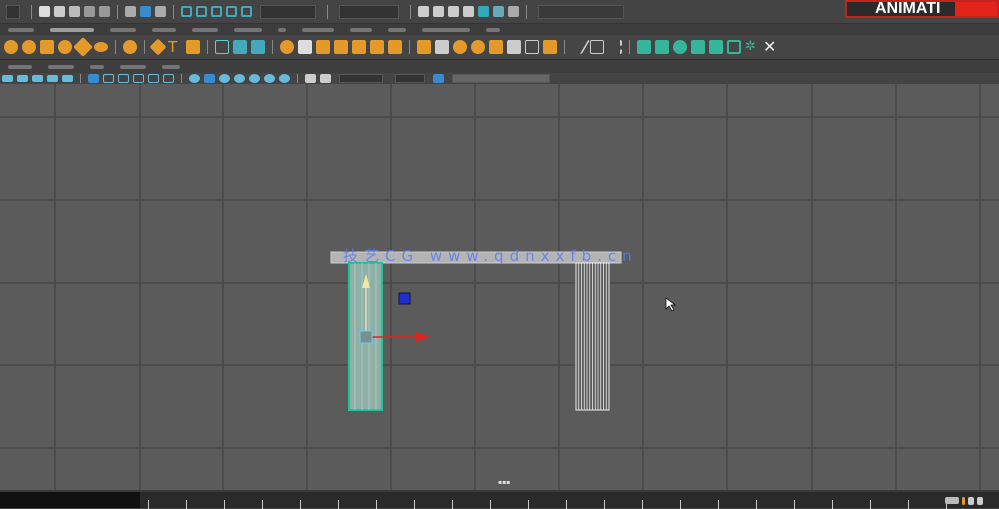 This screenshot has width=999, height=509. Describe the element at coordinates (22, 78) in the screenshot. I see `camera-attr-icon` at that location.